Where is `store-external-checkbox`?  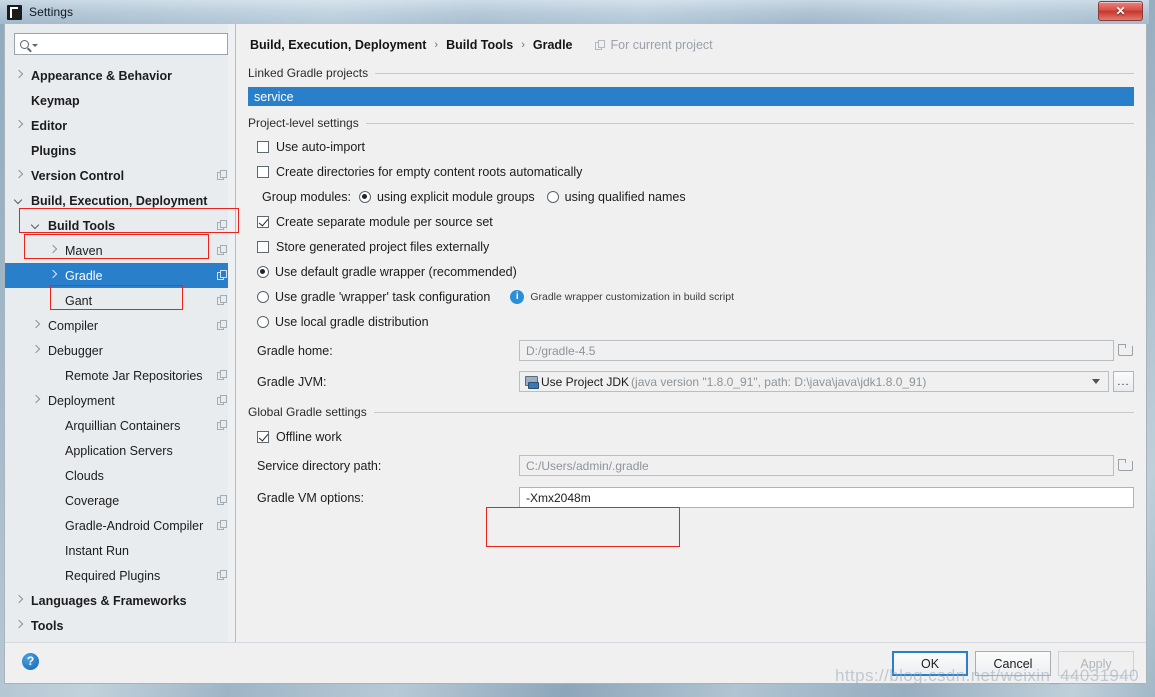
store-external-checkbox is located at coordinates (263, 246).